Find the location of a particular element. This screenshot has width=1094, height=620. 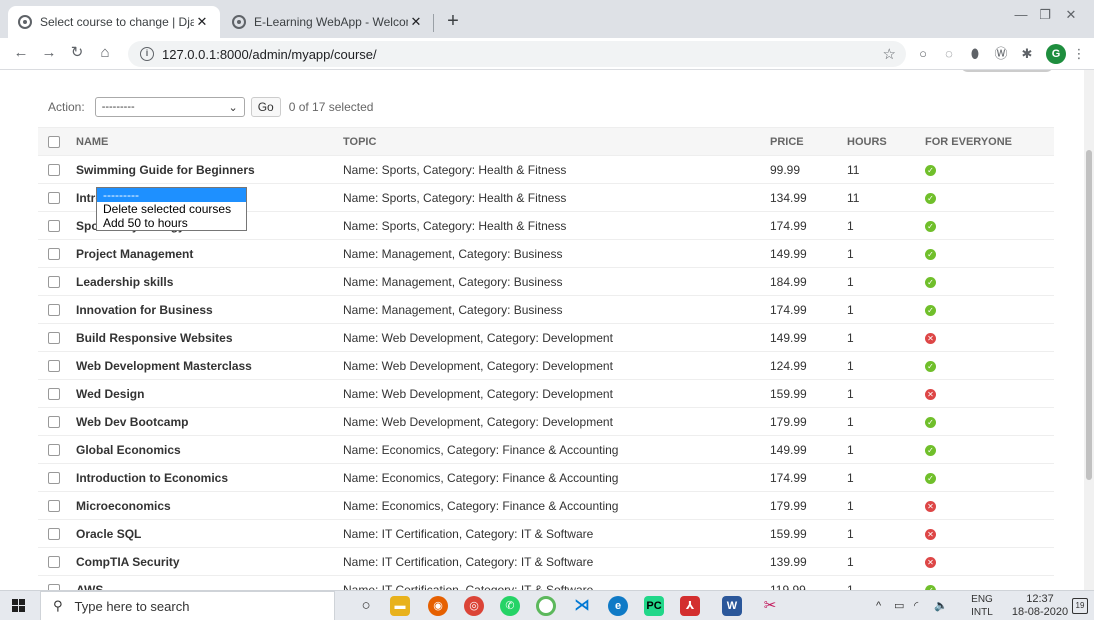

extension-face-icon: ◌ is located at coordinates (949, 54).